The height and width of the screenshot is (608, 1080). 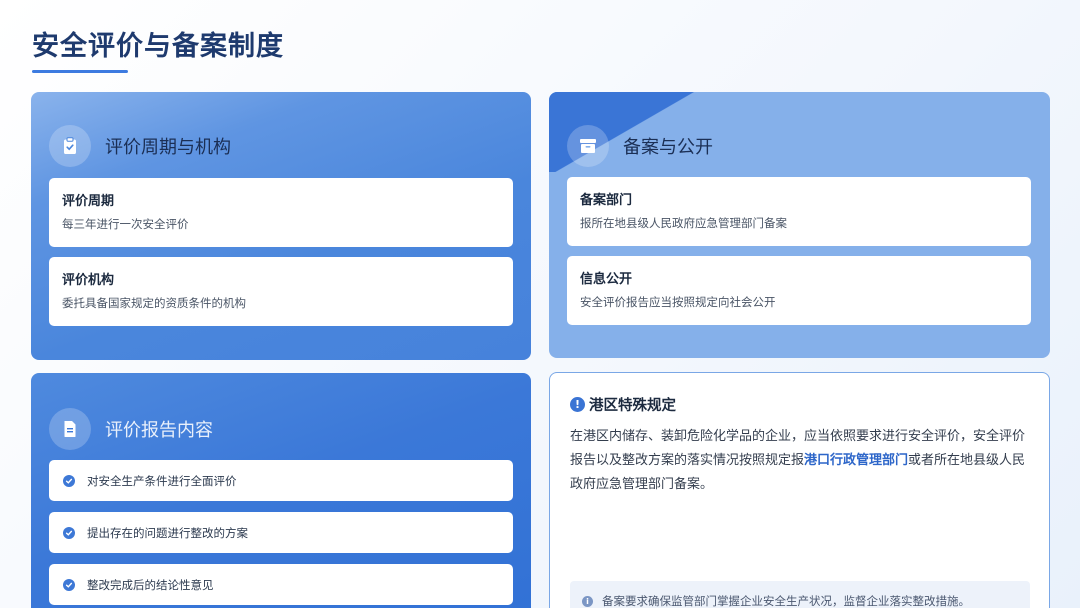 What do you see at coordinates (632, 406) in the screenshot?
I see `card-title: 港区特殊规定` at bounding box center [632, 406].